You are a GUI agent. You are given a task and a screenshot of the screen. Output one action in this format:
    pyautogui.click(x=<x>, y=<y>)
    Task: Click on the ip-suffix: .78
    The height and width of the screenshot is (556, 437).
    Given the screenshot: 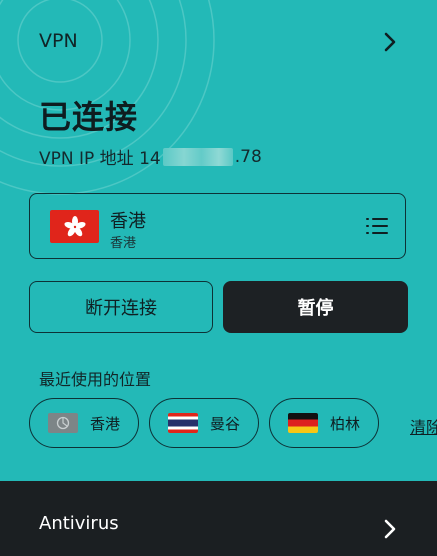 What is the action you would take?
    pyautogui.click(x=248, y=156)
    